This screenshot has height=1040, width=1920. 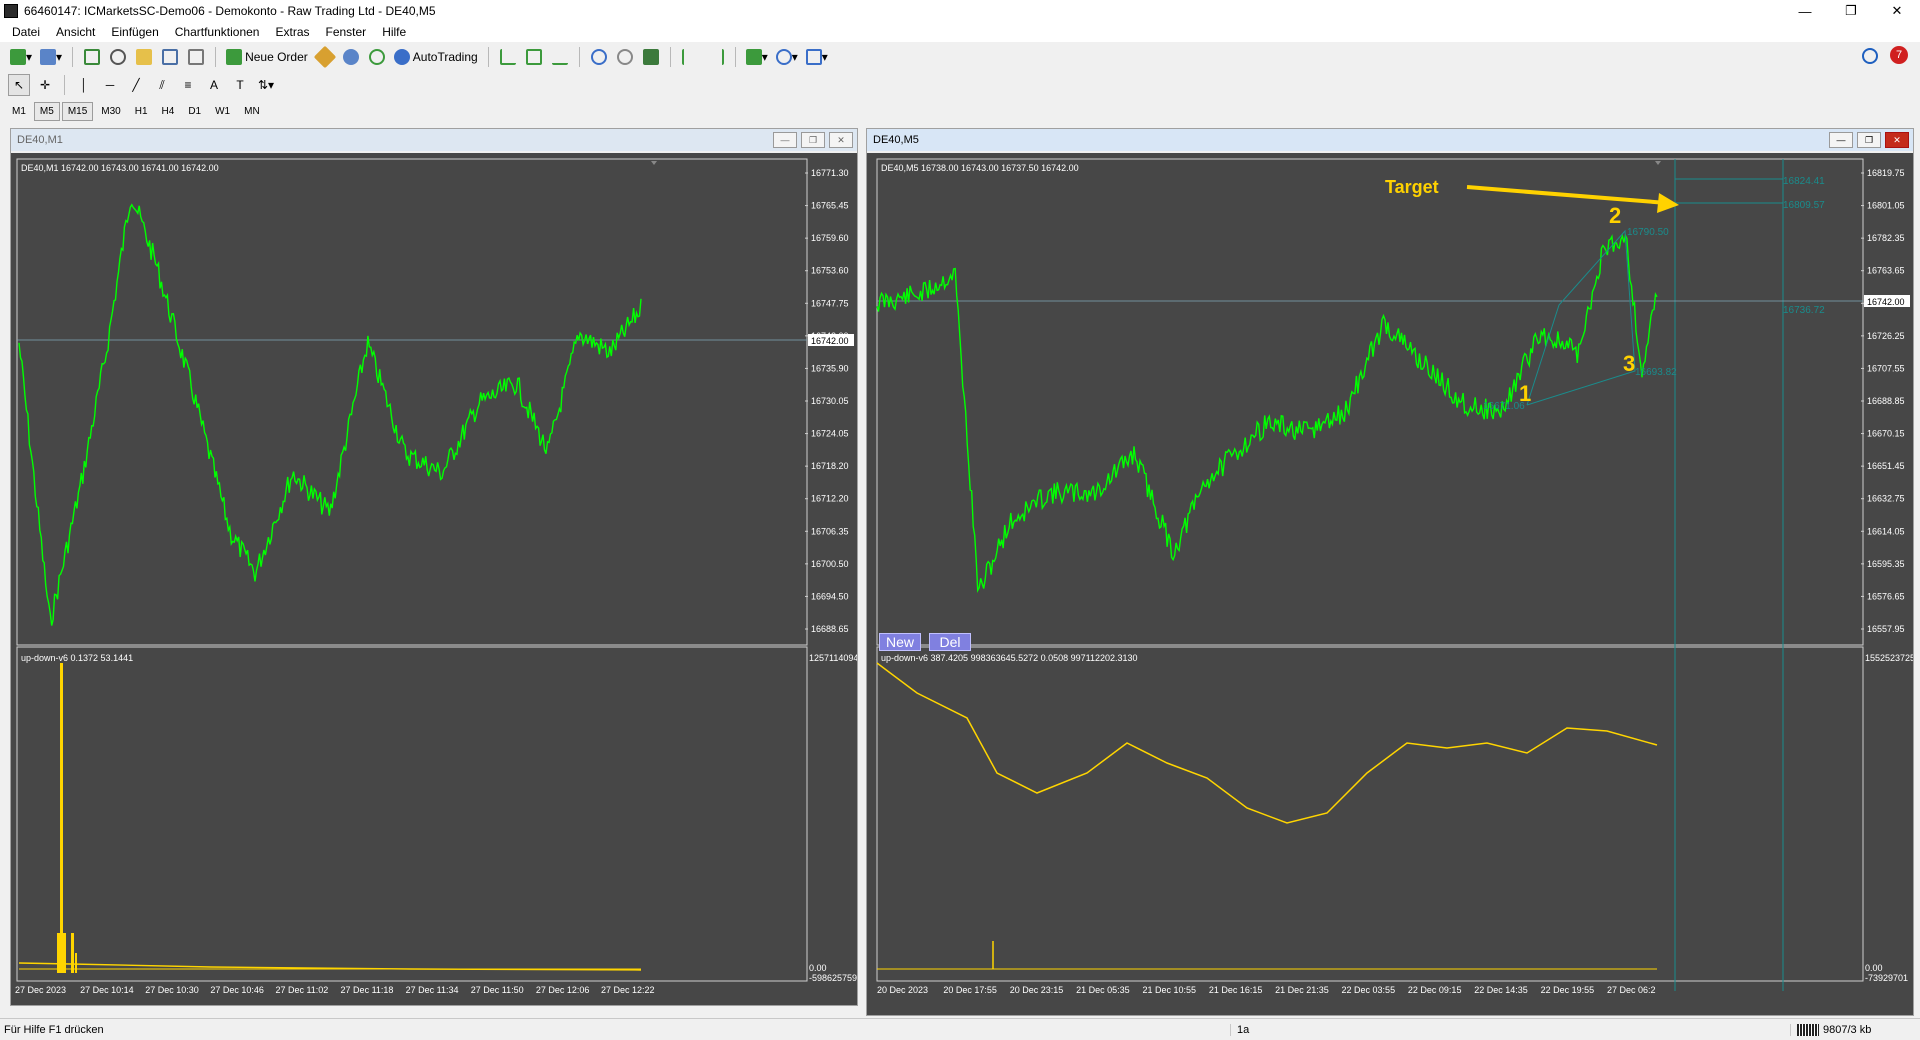 What do you see at coordinates (1568, 990) in the screenshot?
I see `time-label: 22 Dec 19:55` at bounding box center [1568, 990].